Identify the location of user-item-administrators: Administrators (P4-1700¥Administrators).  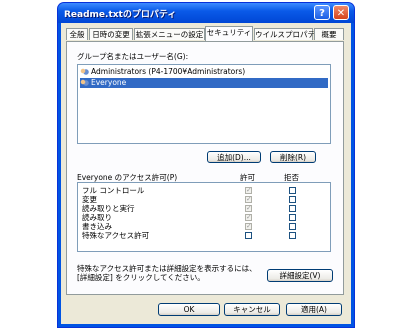
(204, 72).